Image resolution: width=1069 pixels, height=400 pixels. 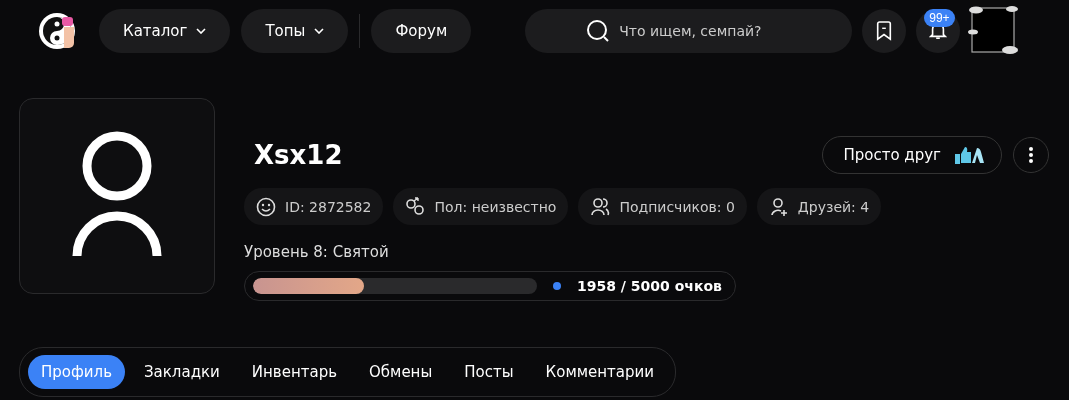 What do you see at coordinates (489, 372) in the screenshot?
I see `tab: Посты` at bounding box center [489, 372].